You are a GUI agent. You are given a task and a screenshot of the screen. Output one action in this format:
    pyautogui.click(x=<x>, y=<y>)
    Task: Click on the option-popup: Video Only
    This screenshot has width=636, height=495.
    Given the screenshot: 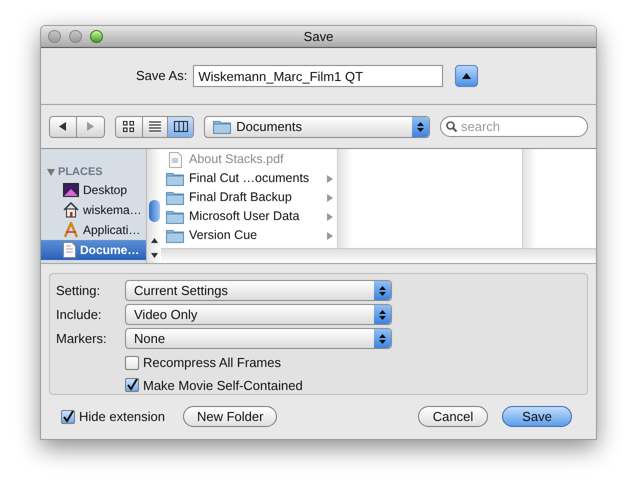 What is the action you would take?
    pyautogui.click(x=258, y=314)
    